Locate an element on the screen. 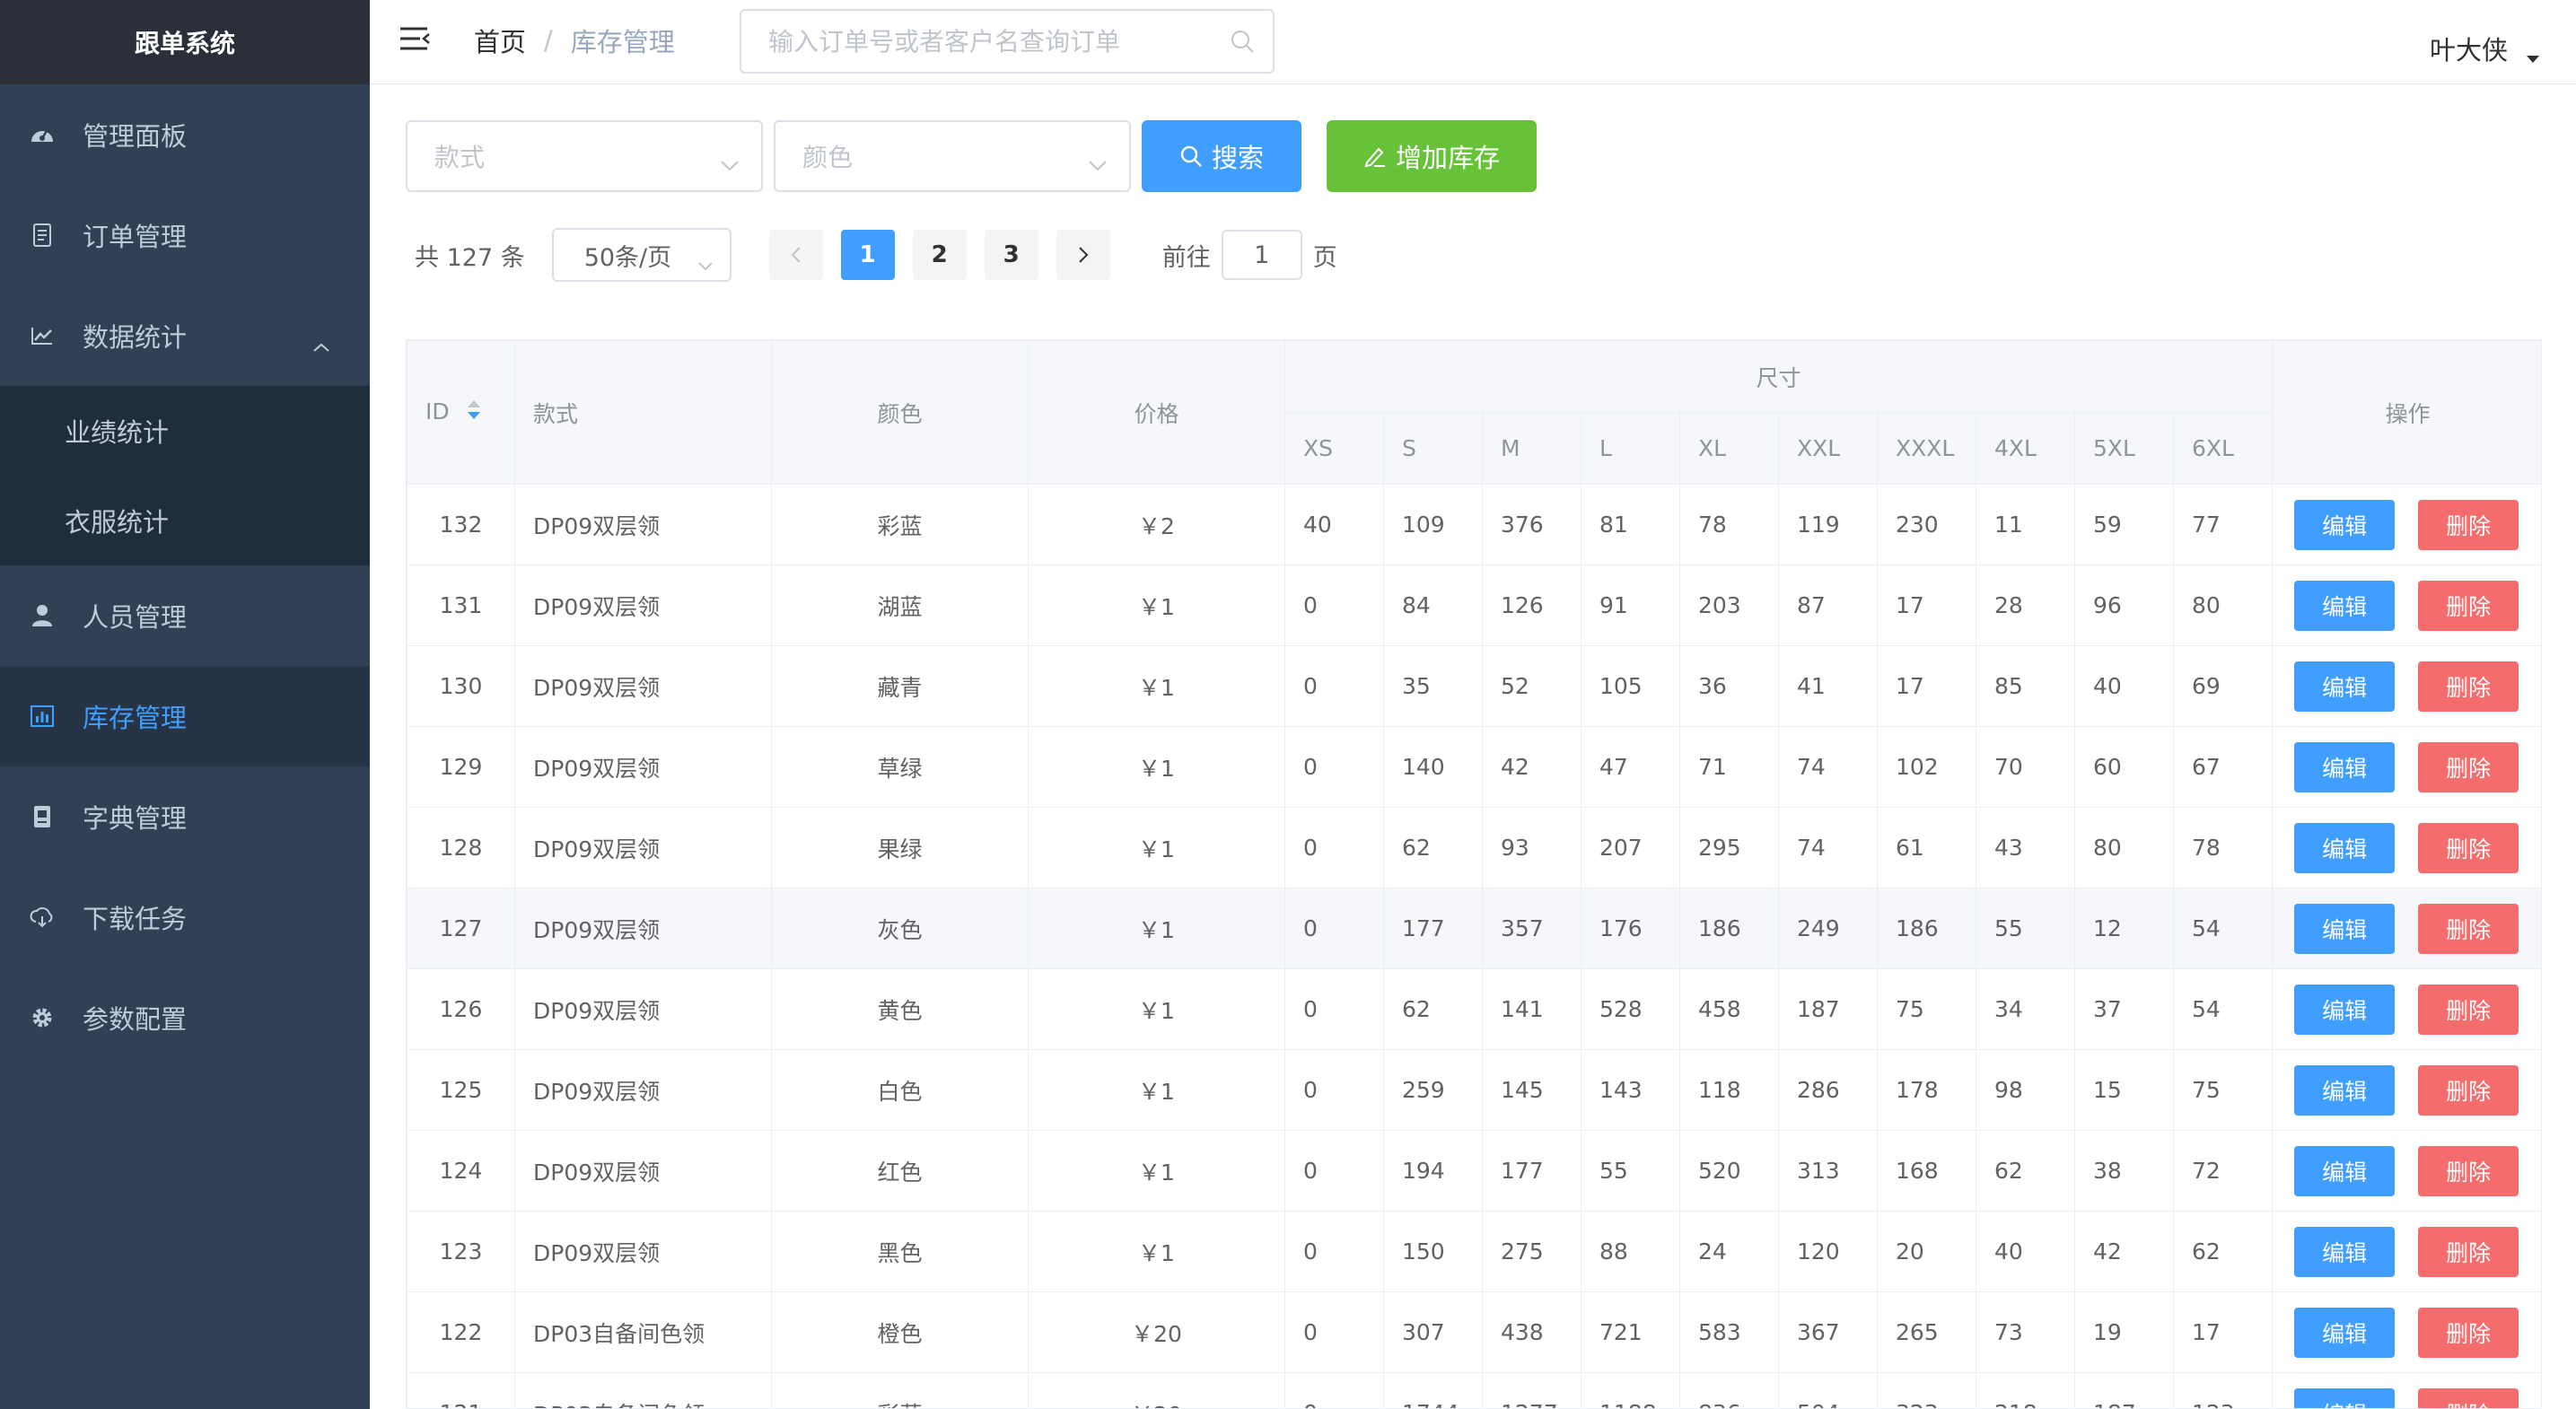 The image size is (2576, 1409). column-header-id: ID is located at coordinates (461, 412).